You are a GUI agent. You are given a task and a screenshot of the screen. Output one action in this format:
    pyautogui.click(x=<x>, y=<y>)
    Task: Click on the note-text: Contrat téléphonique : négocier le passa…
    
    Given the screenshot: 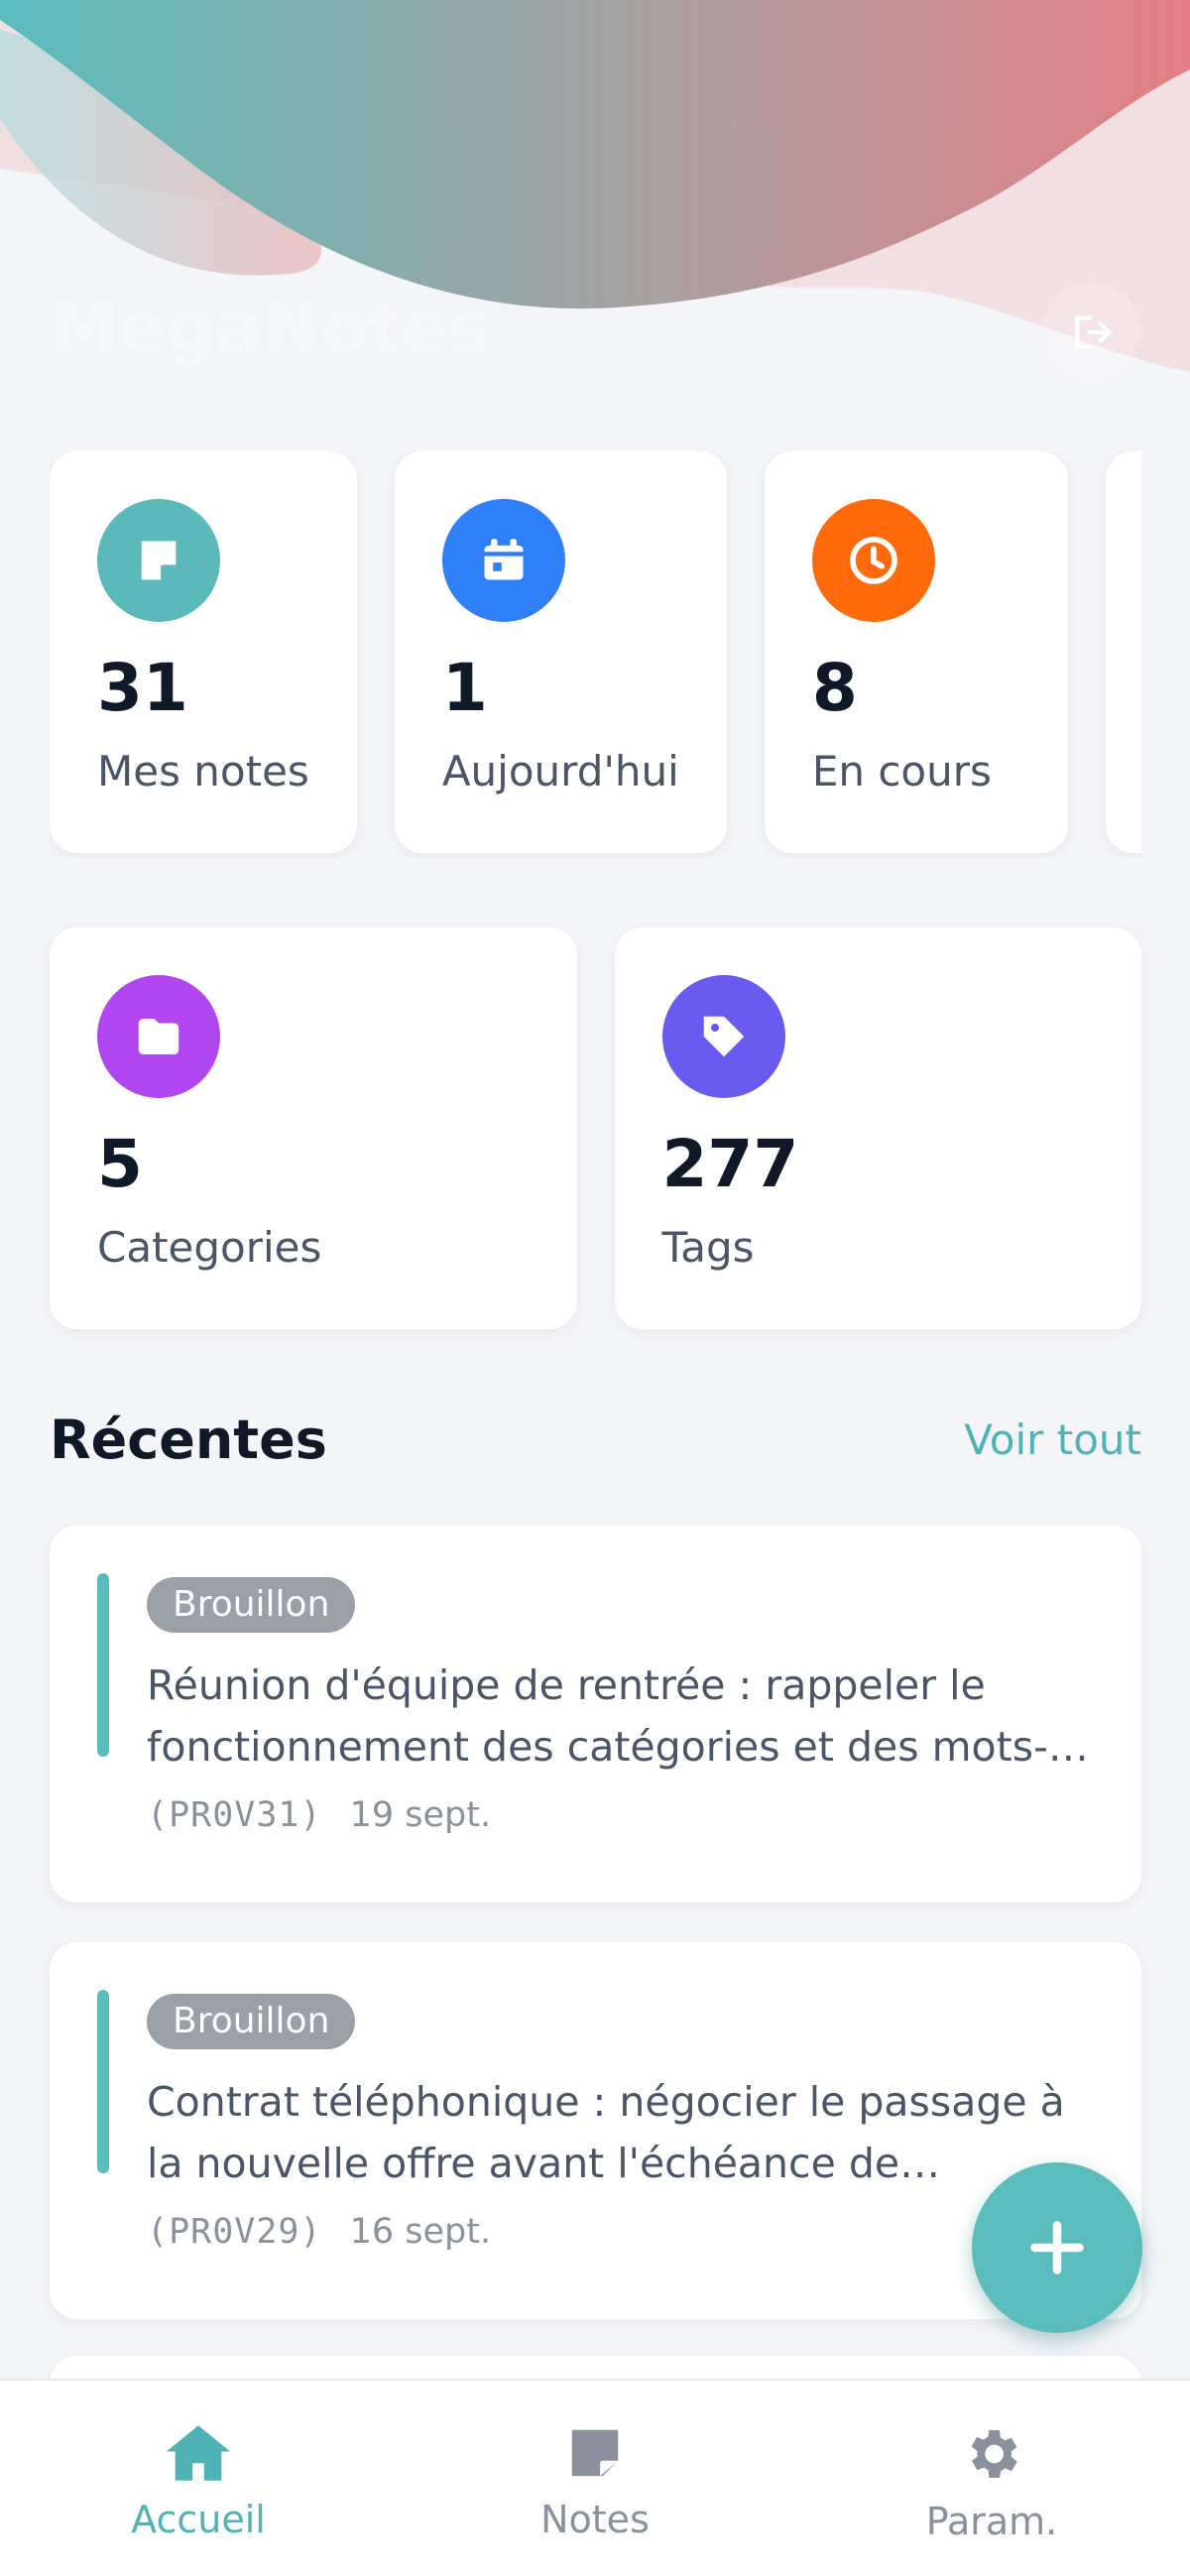 What is the action you would take?
    pyautogui.click(x=606, y=2132)
    